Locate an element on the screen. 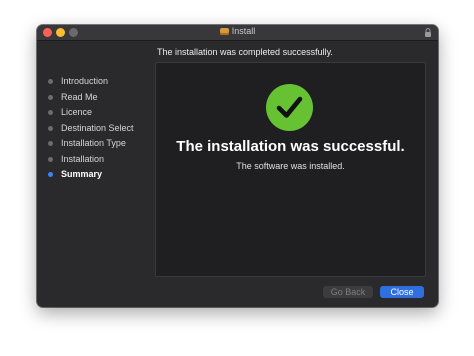 The width and height of the screenshot is (474, 356). step-label: Licence is located at coordinates (77, 112).